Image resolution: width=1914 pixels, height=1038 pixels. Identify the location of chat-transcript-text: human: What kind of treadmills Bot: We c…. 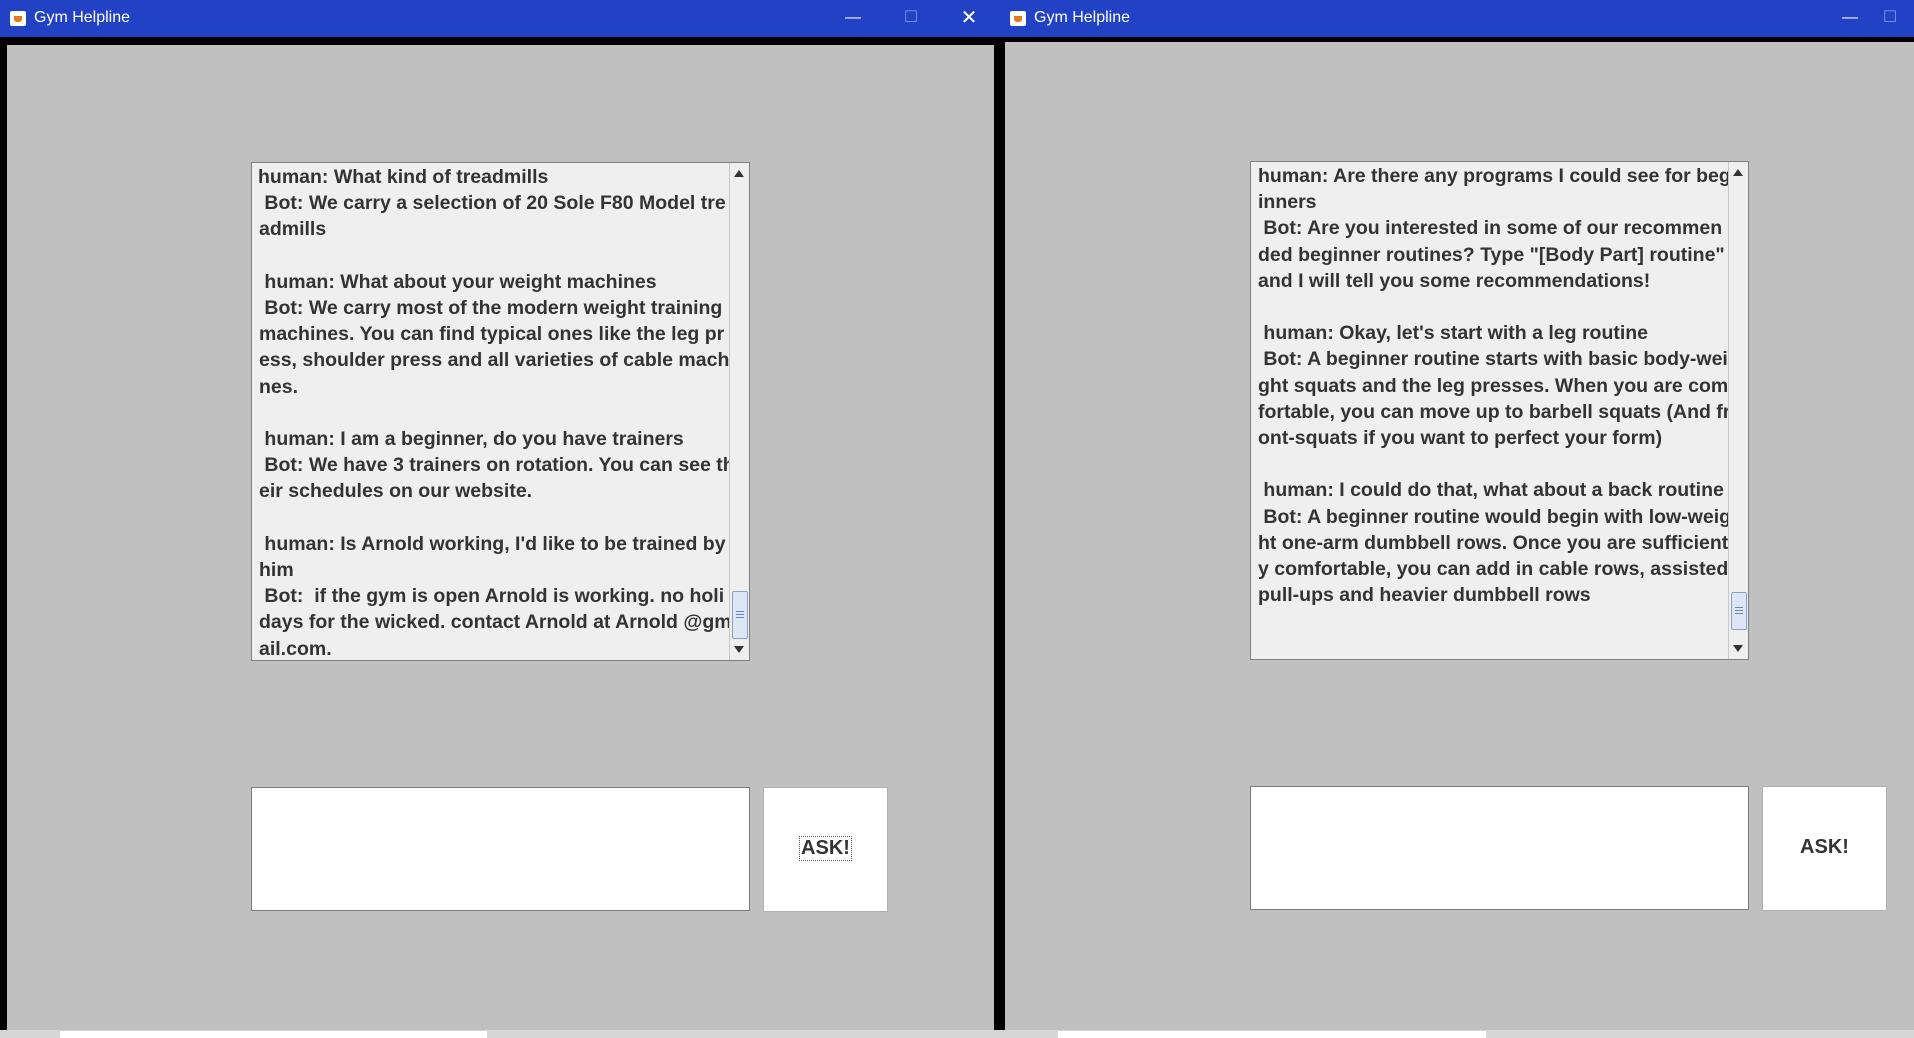
(496, 413).